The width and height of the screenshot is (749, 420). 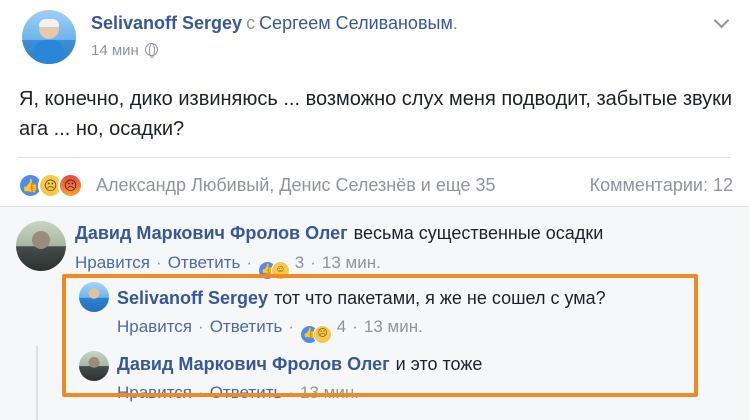 I want to click on commenter-avatar, so click(x=41, y=246).